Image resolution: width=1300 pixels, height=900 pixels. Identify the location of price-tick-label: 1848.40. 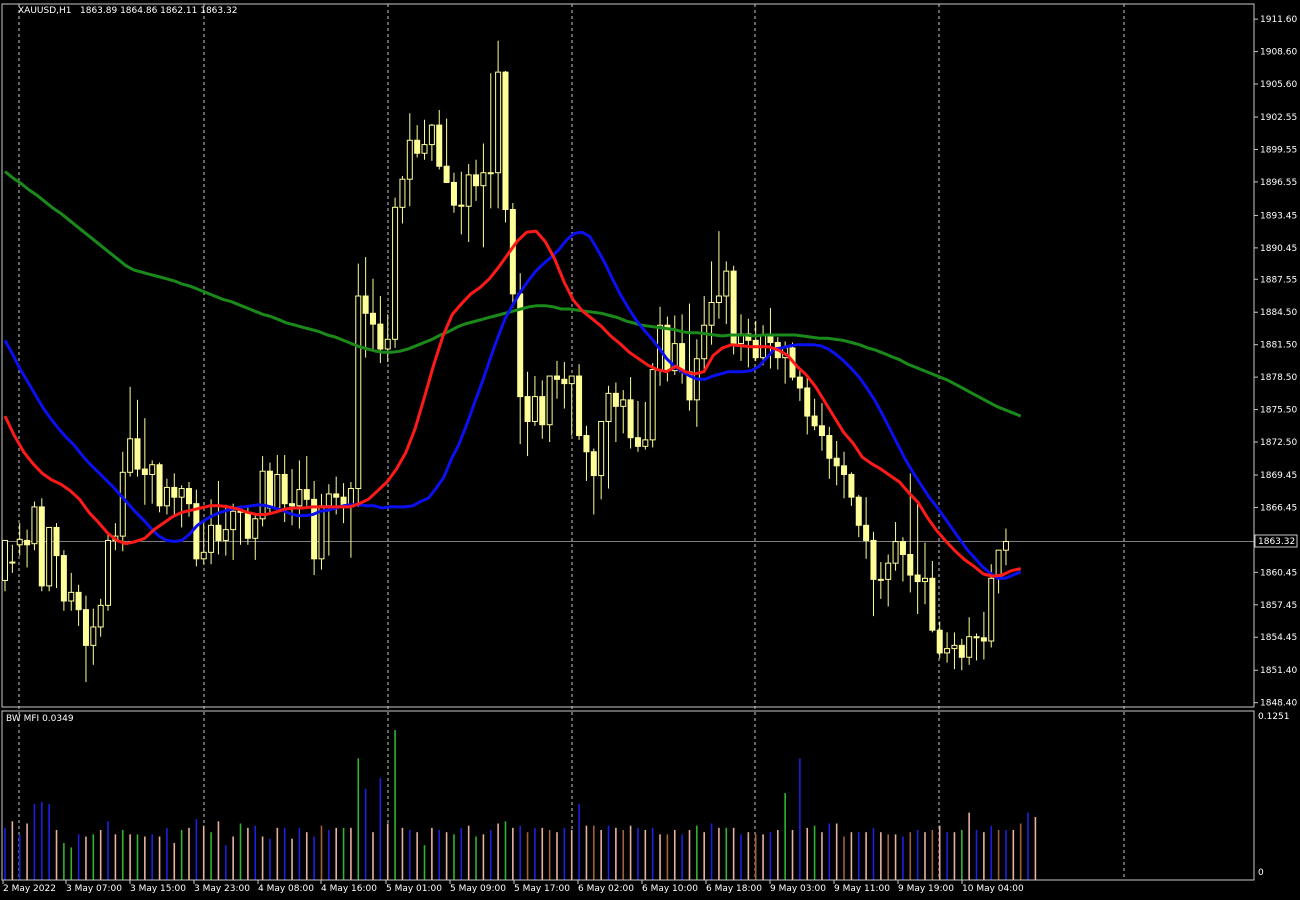
(1278, 704).